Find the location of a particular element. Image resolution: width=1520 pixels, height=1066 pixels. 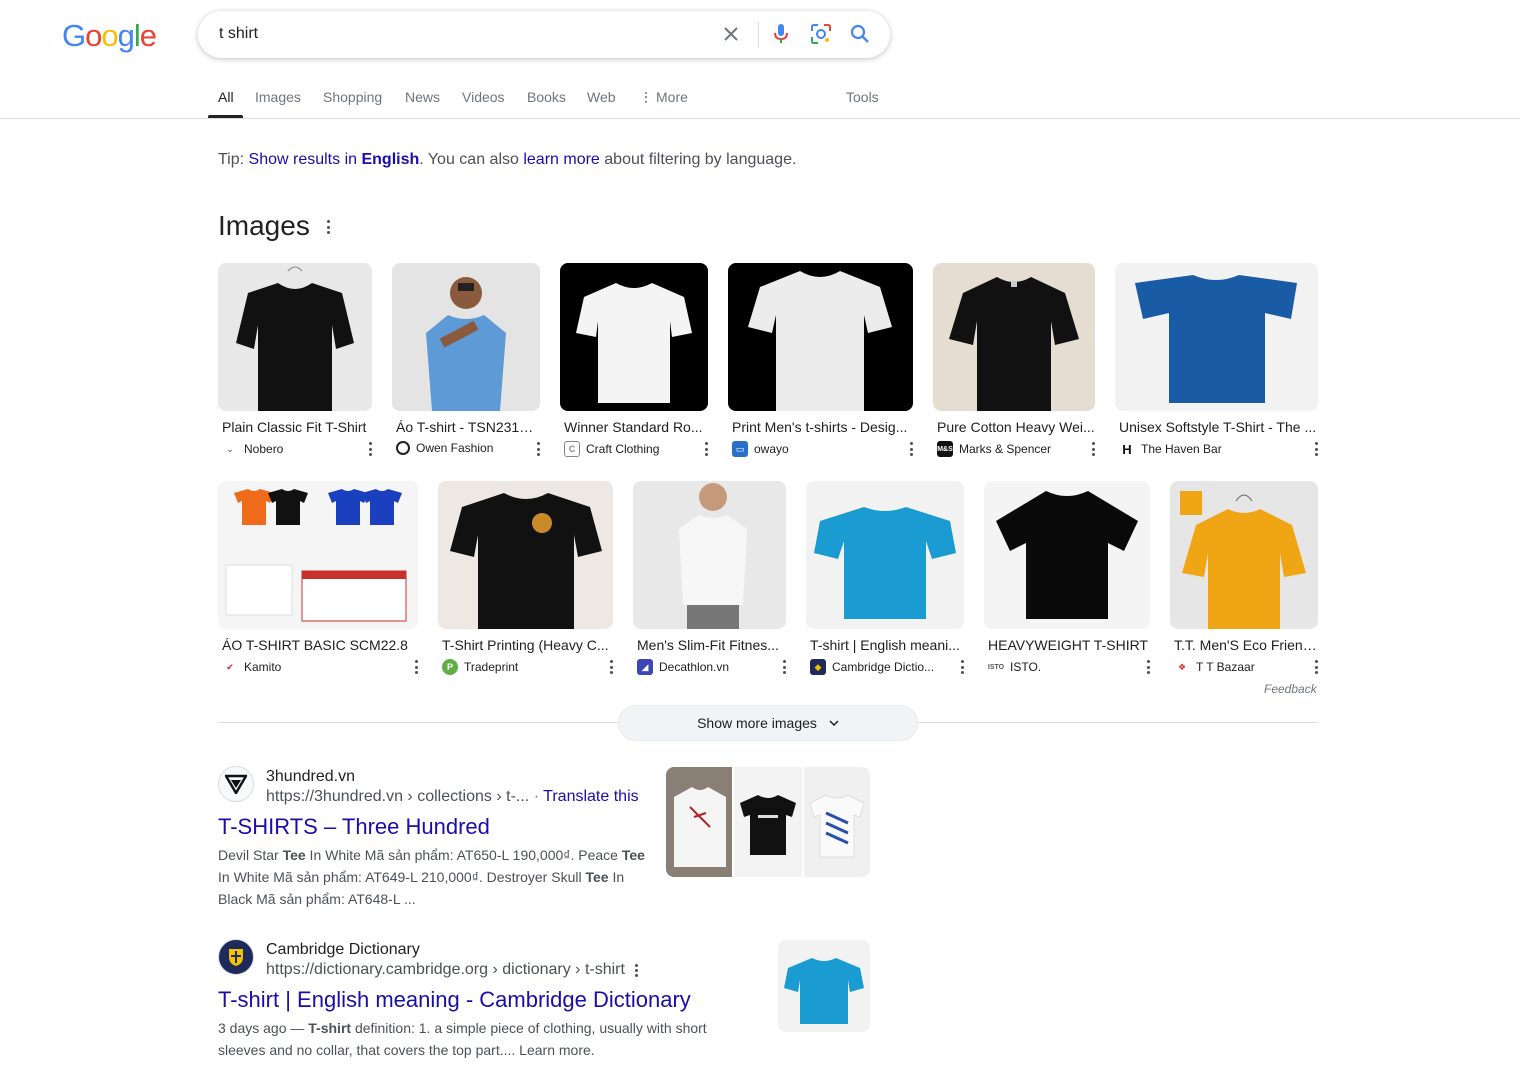

image-result-card: T-Shirt Printing (Heavy C... P Tradeprint is located at coordinates (525, 578).